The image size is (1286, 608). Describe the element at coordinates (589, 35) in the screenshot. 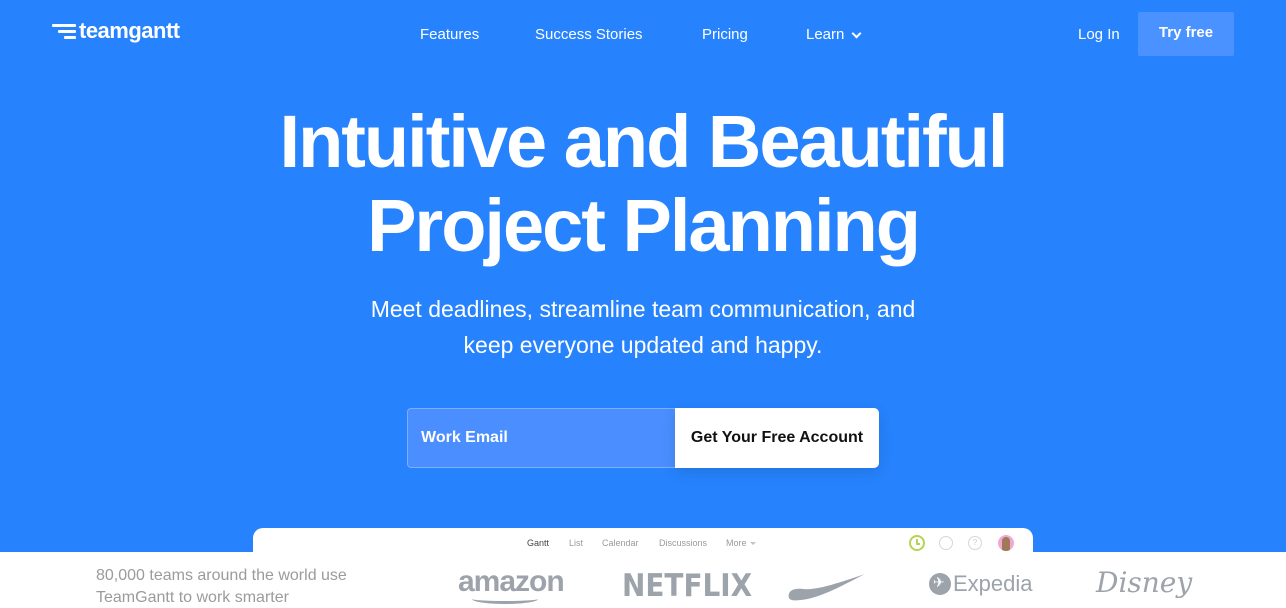

I see `nav-success-stories: Success Stories` at that location.